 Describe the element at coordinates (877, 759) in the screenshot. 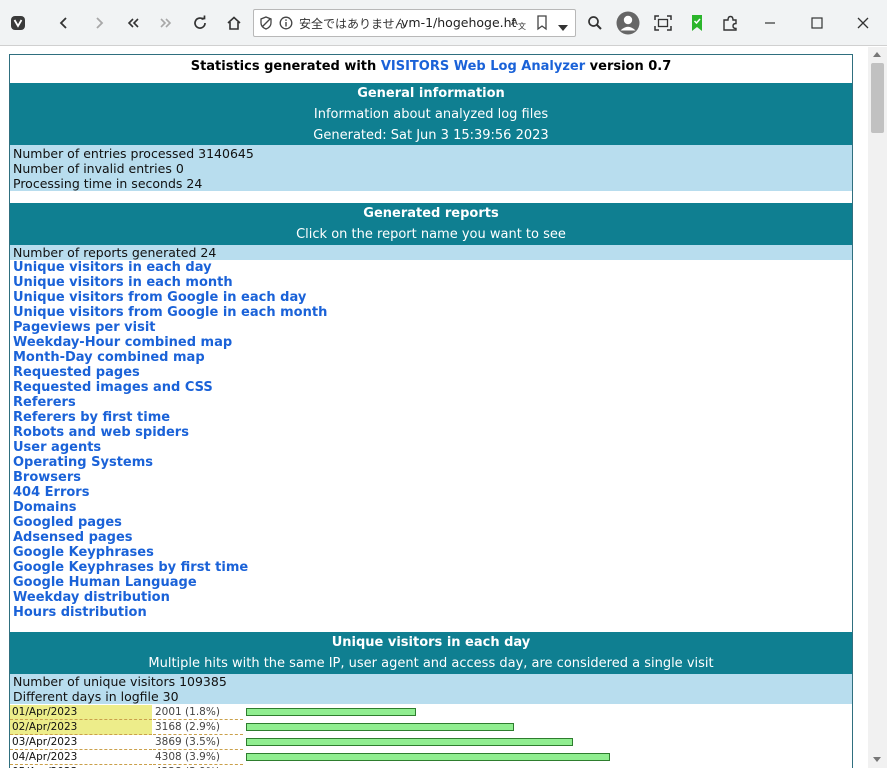

I see `scroll-down-arrow-icon` at that location.